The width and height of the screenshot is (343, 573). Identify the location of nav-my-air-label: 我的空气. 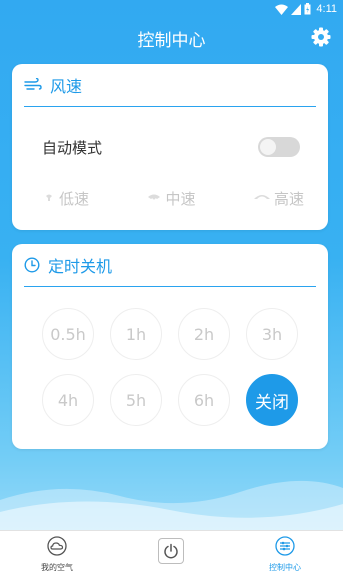
(57, 567).